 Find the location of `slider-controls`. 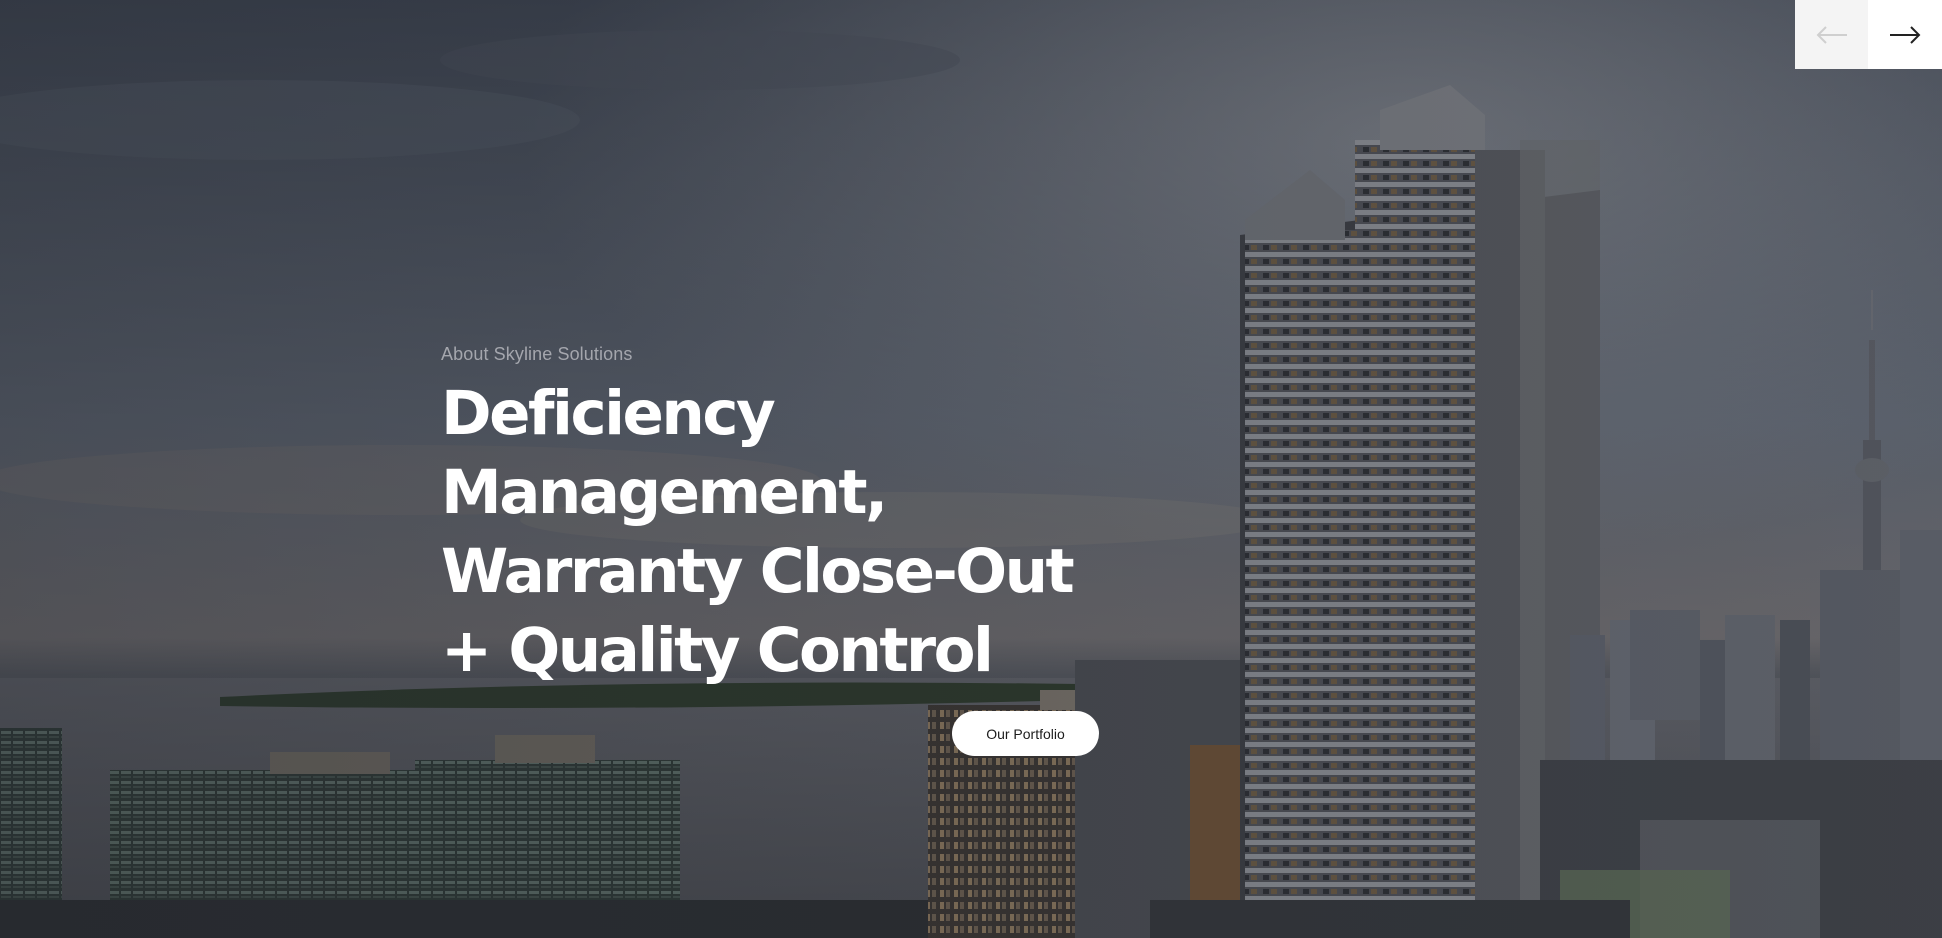

slider-controls is located at coordinates (1868, 34).